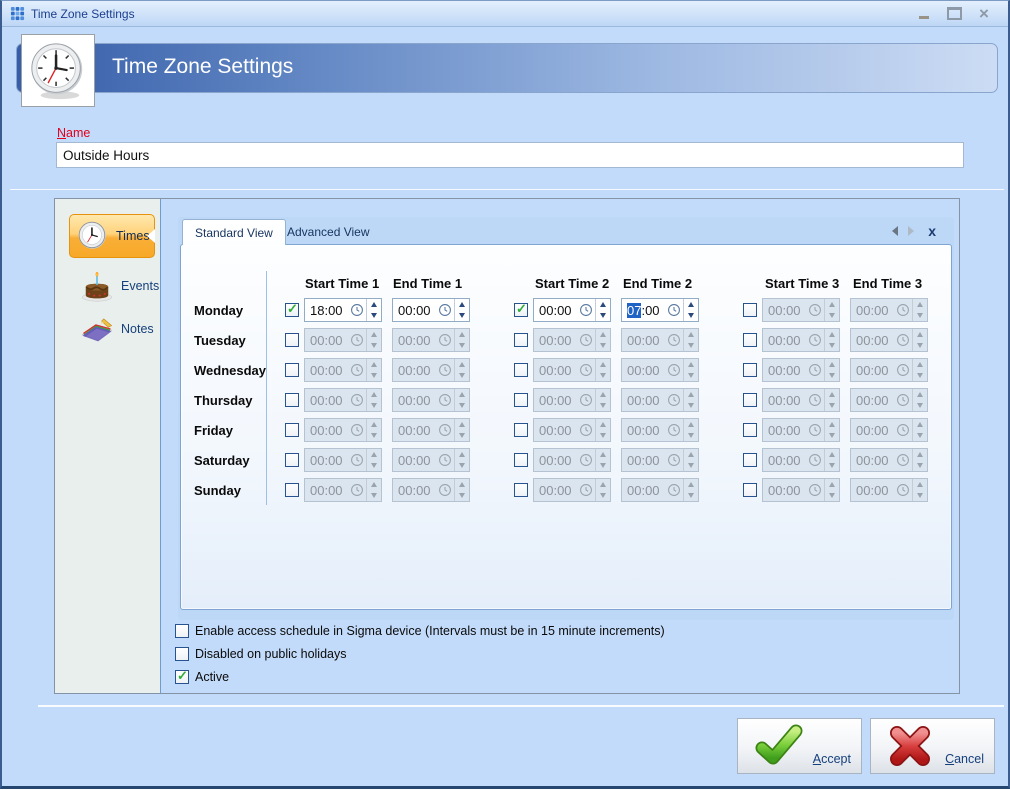  Describe the element at coordinates (895, 231) in the screenshot. I see `scroll-left-icon` at that location.